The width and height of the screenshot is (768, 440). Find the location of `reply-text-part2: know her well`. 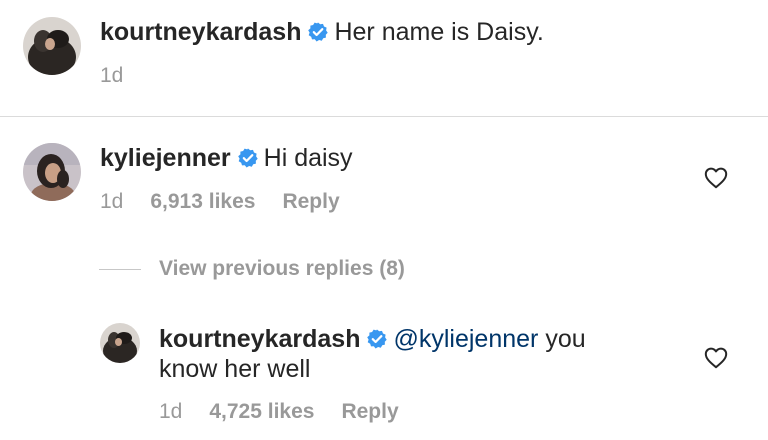

reply-text-part2: know her well is located at coordinates (235, 369).